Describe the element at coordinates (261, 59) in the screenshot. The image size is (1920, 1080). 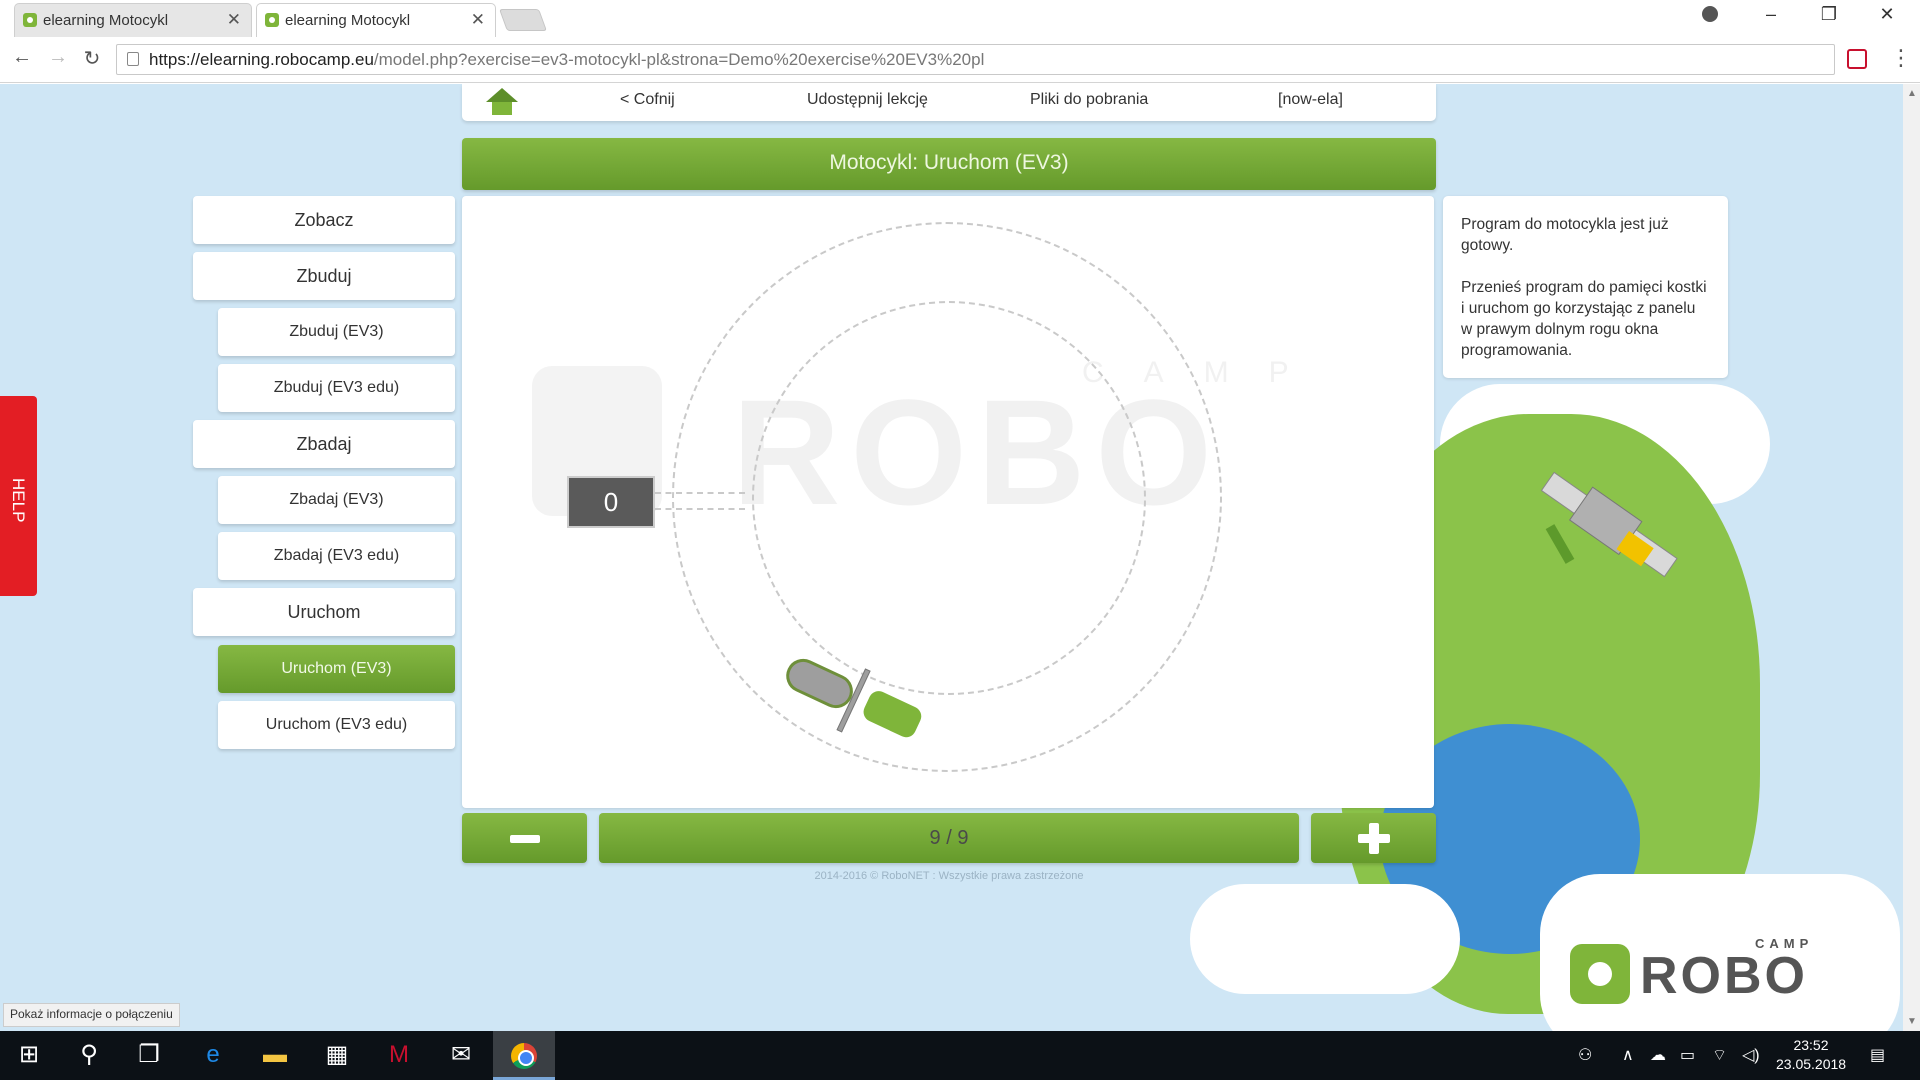
I see `url-host: https://elearning.robocamp.eu` at that location.